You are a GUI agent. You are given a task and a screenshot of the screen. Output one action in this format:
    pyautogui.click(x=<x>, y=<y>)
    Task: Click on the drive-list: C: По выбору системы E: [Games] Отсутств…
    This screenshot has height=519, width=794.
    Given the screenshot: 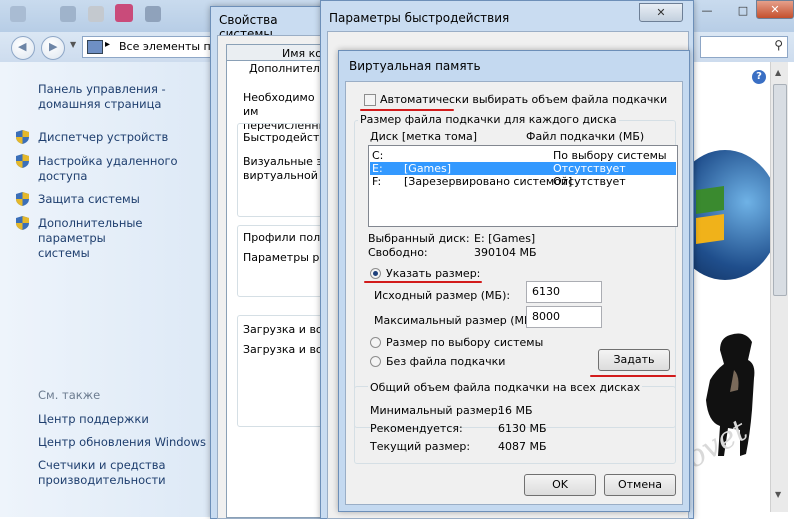 What is the action you would take?
    pyautogui.click(x=523, y=186)
    